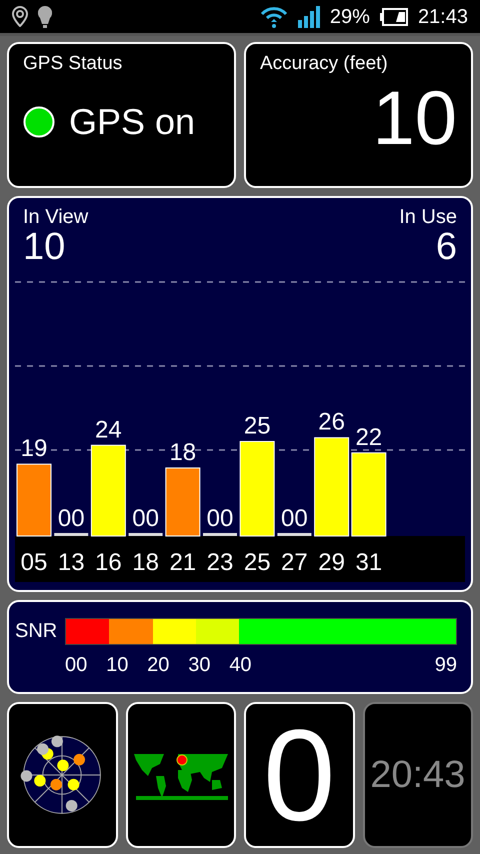 Image resolution: width=480 pixels, height=854 pixels. Describe the element at coordinates (36, 631) in the screenshot. I see `snr-label: SNR` at that location.